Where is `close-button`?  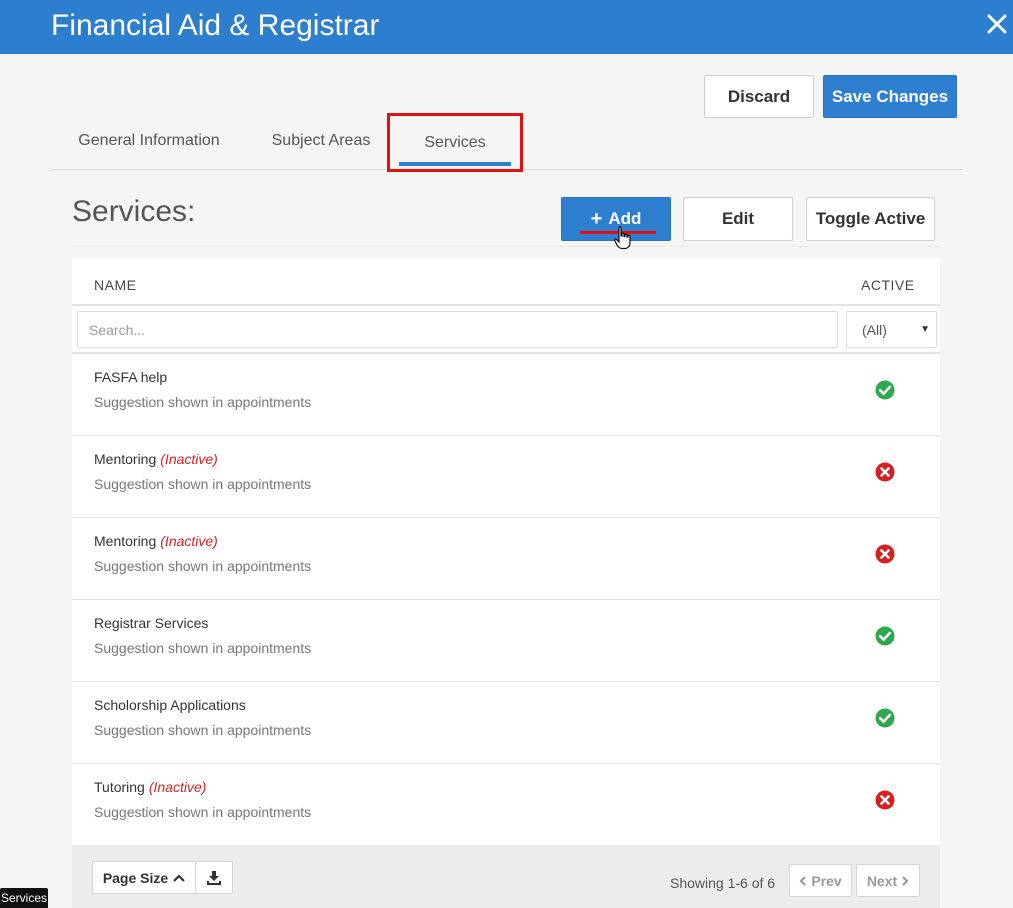
close-button is located at coordinates (997, 24).